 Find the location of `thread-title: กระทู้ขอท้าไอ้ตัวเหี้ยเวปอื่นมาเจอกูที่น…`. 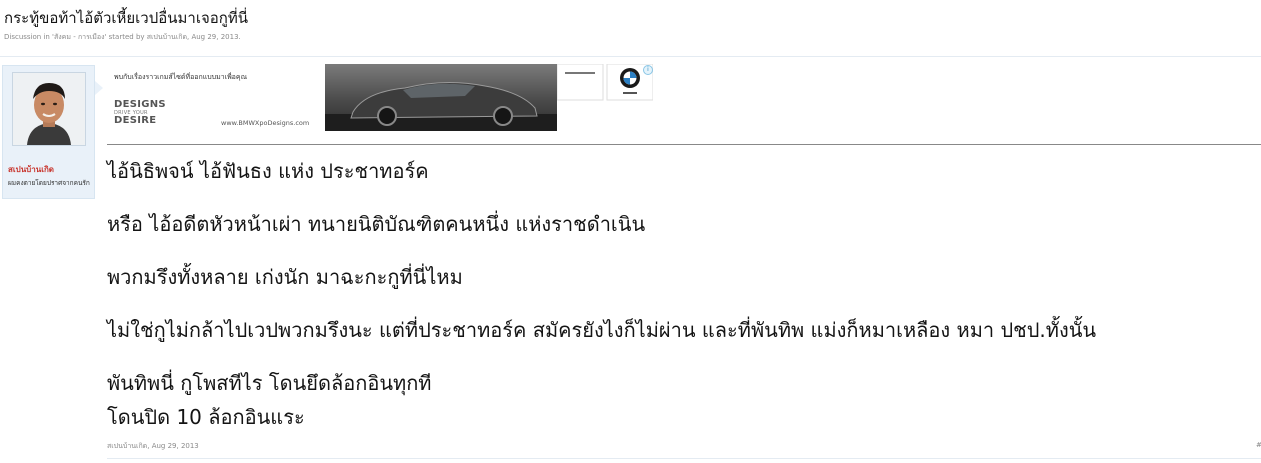

thread-title: กระทู้ขอท้าไอ้ตัวเหี้ยเวปอื่นมาเจอกูที่น… is located at coordinates (126, 18).